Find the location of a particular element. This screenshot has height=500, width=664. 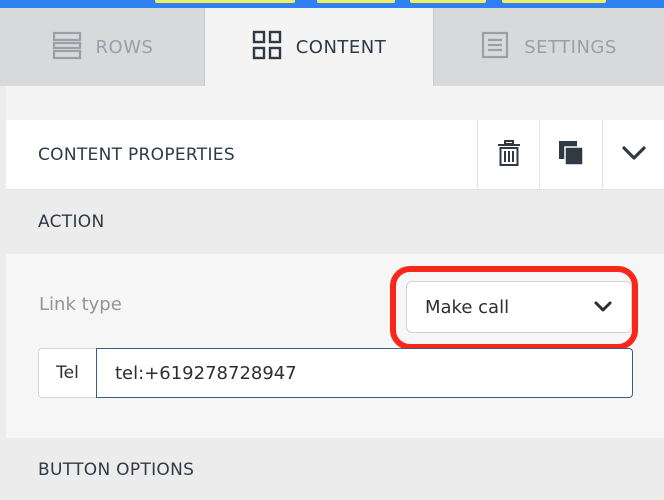

content-properties-header: CONTENT PROPERTIES is located at coordinates (335, 155).